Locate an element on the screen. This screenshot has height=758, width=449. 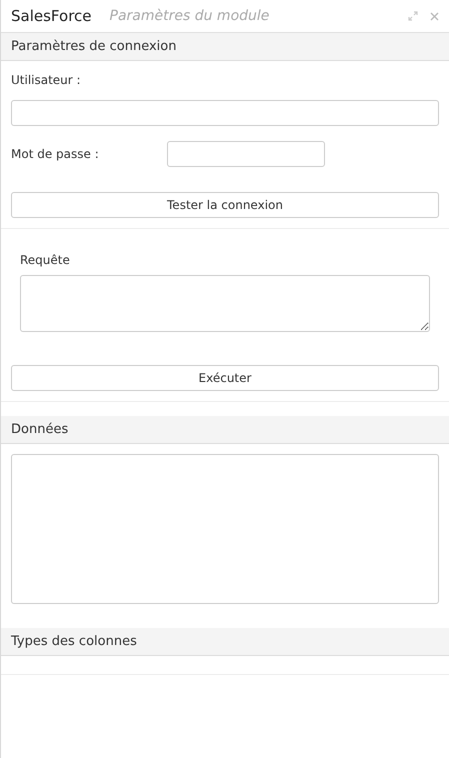
query-label: Requête is located at coordinates (45, 260).